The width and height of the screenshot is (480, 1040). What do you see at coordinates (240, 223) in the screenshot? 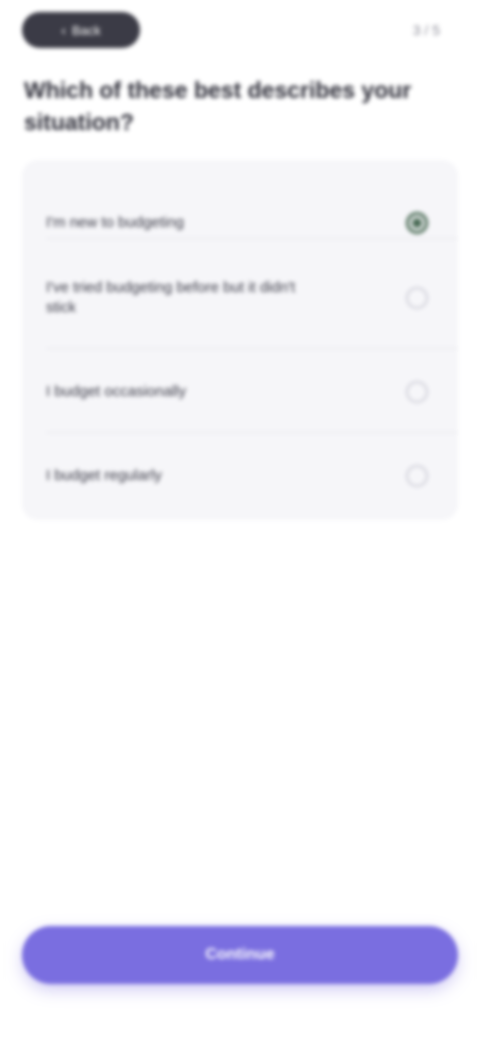
I see `option-item: I'm new to budgeting` at bounding box center [240, 223].